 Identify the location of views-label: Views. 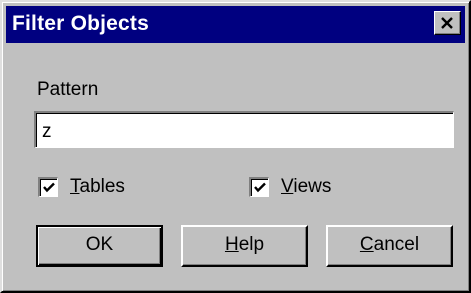
(306, 187).